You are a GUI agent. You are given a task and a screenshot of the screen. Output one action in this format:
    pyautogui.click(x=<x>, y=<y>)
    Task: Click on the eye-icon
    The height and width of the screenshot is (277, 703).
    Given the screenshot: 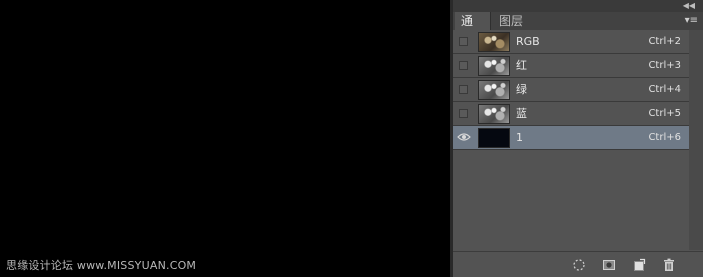 What is the action you would take?
    pyautogui.click(x=464, y=137)
    